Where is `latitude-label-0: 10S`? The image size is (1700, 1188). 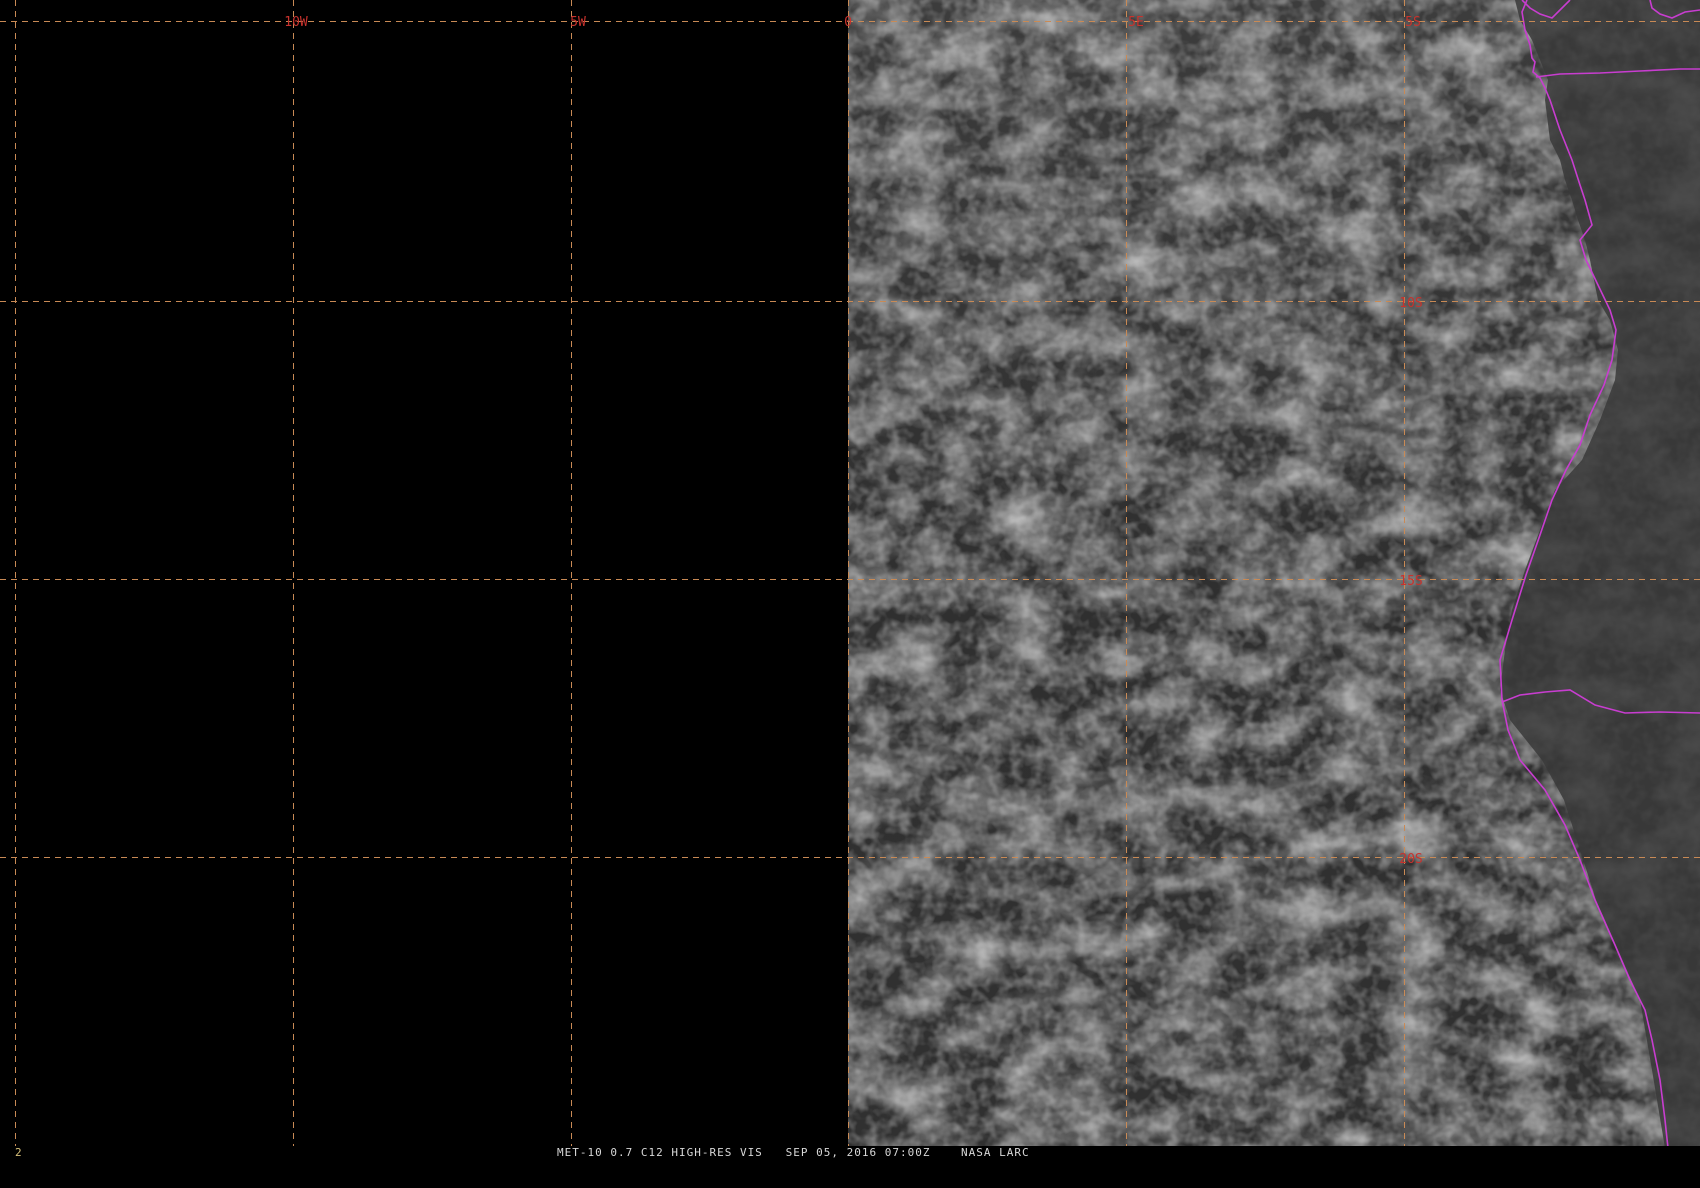 latitude-label-0: 10S is located at coordinates (1410, 303).